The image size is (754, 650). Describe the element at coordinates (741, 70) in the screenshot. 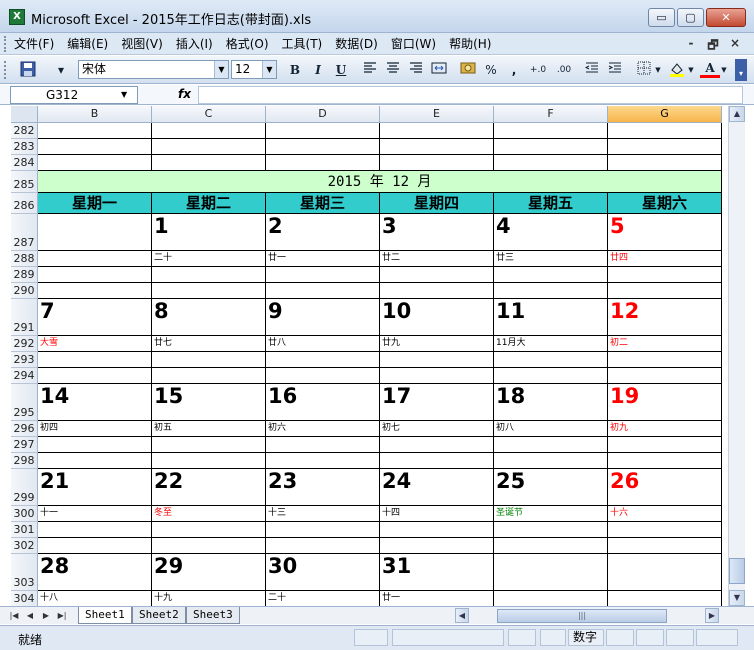

I see `toolbar-overflow-icon: ▾` at that location.